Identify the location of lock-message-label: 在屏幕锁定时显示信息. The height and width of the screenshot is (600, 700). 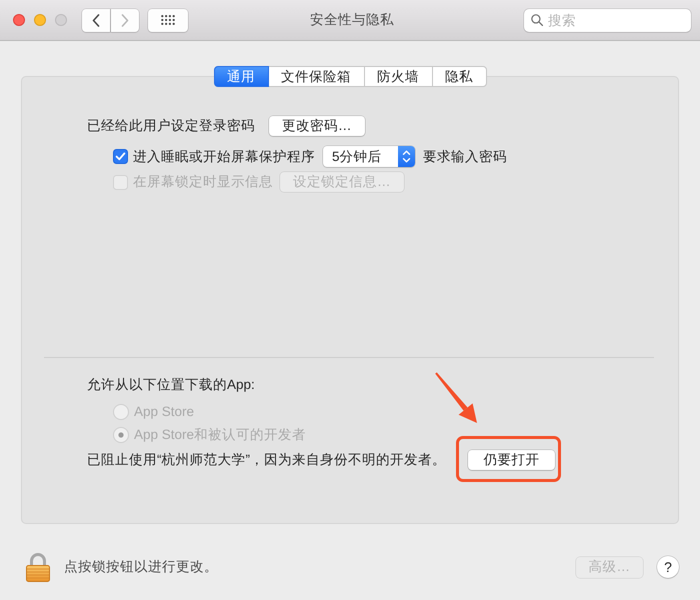
(203, 182).